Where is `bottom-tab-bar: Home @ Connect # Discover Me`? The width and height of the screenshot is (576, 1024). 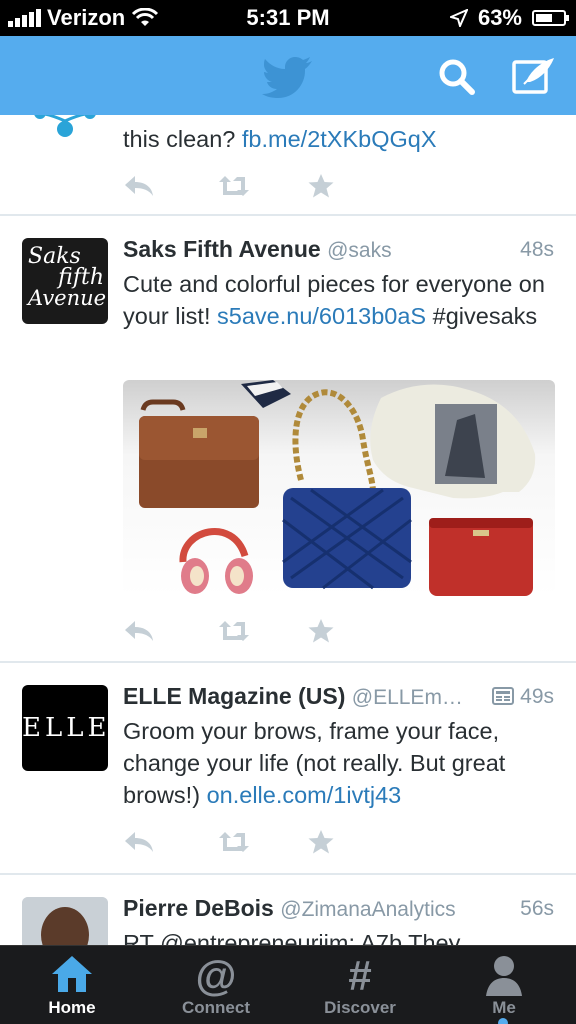
bottom-tab-bar: Home @ Connect # Discover Me is located at coordinates (288, 984).